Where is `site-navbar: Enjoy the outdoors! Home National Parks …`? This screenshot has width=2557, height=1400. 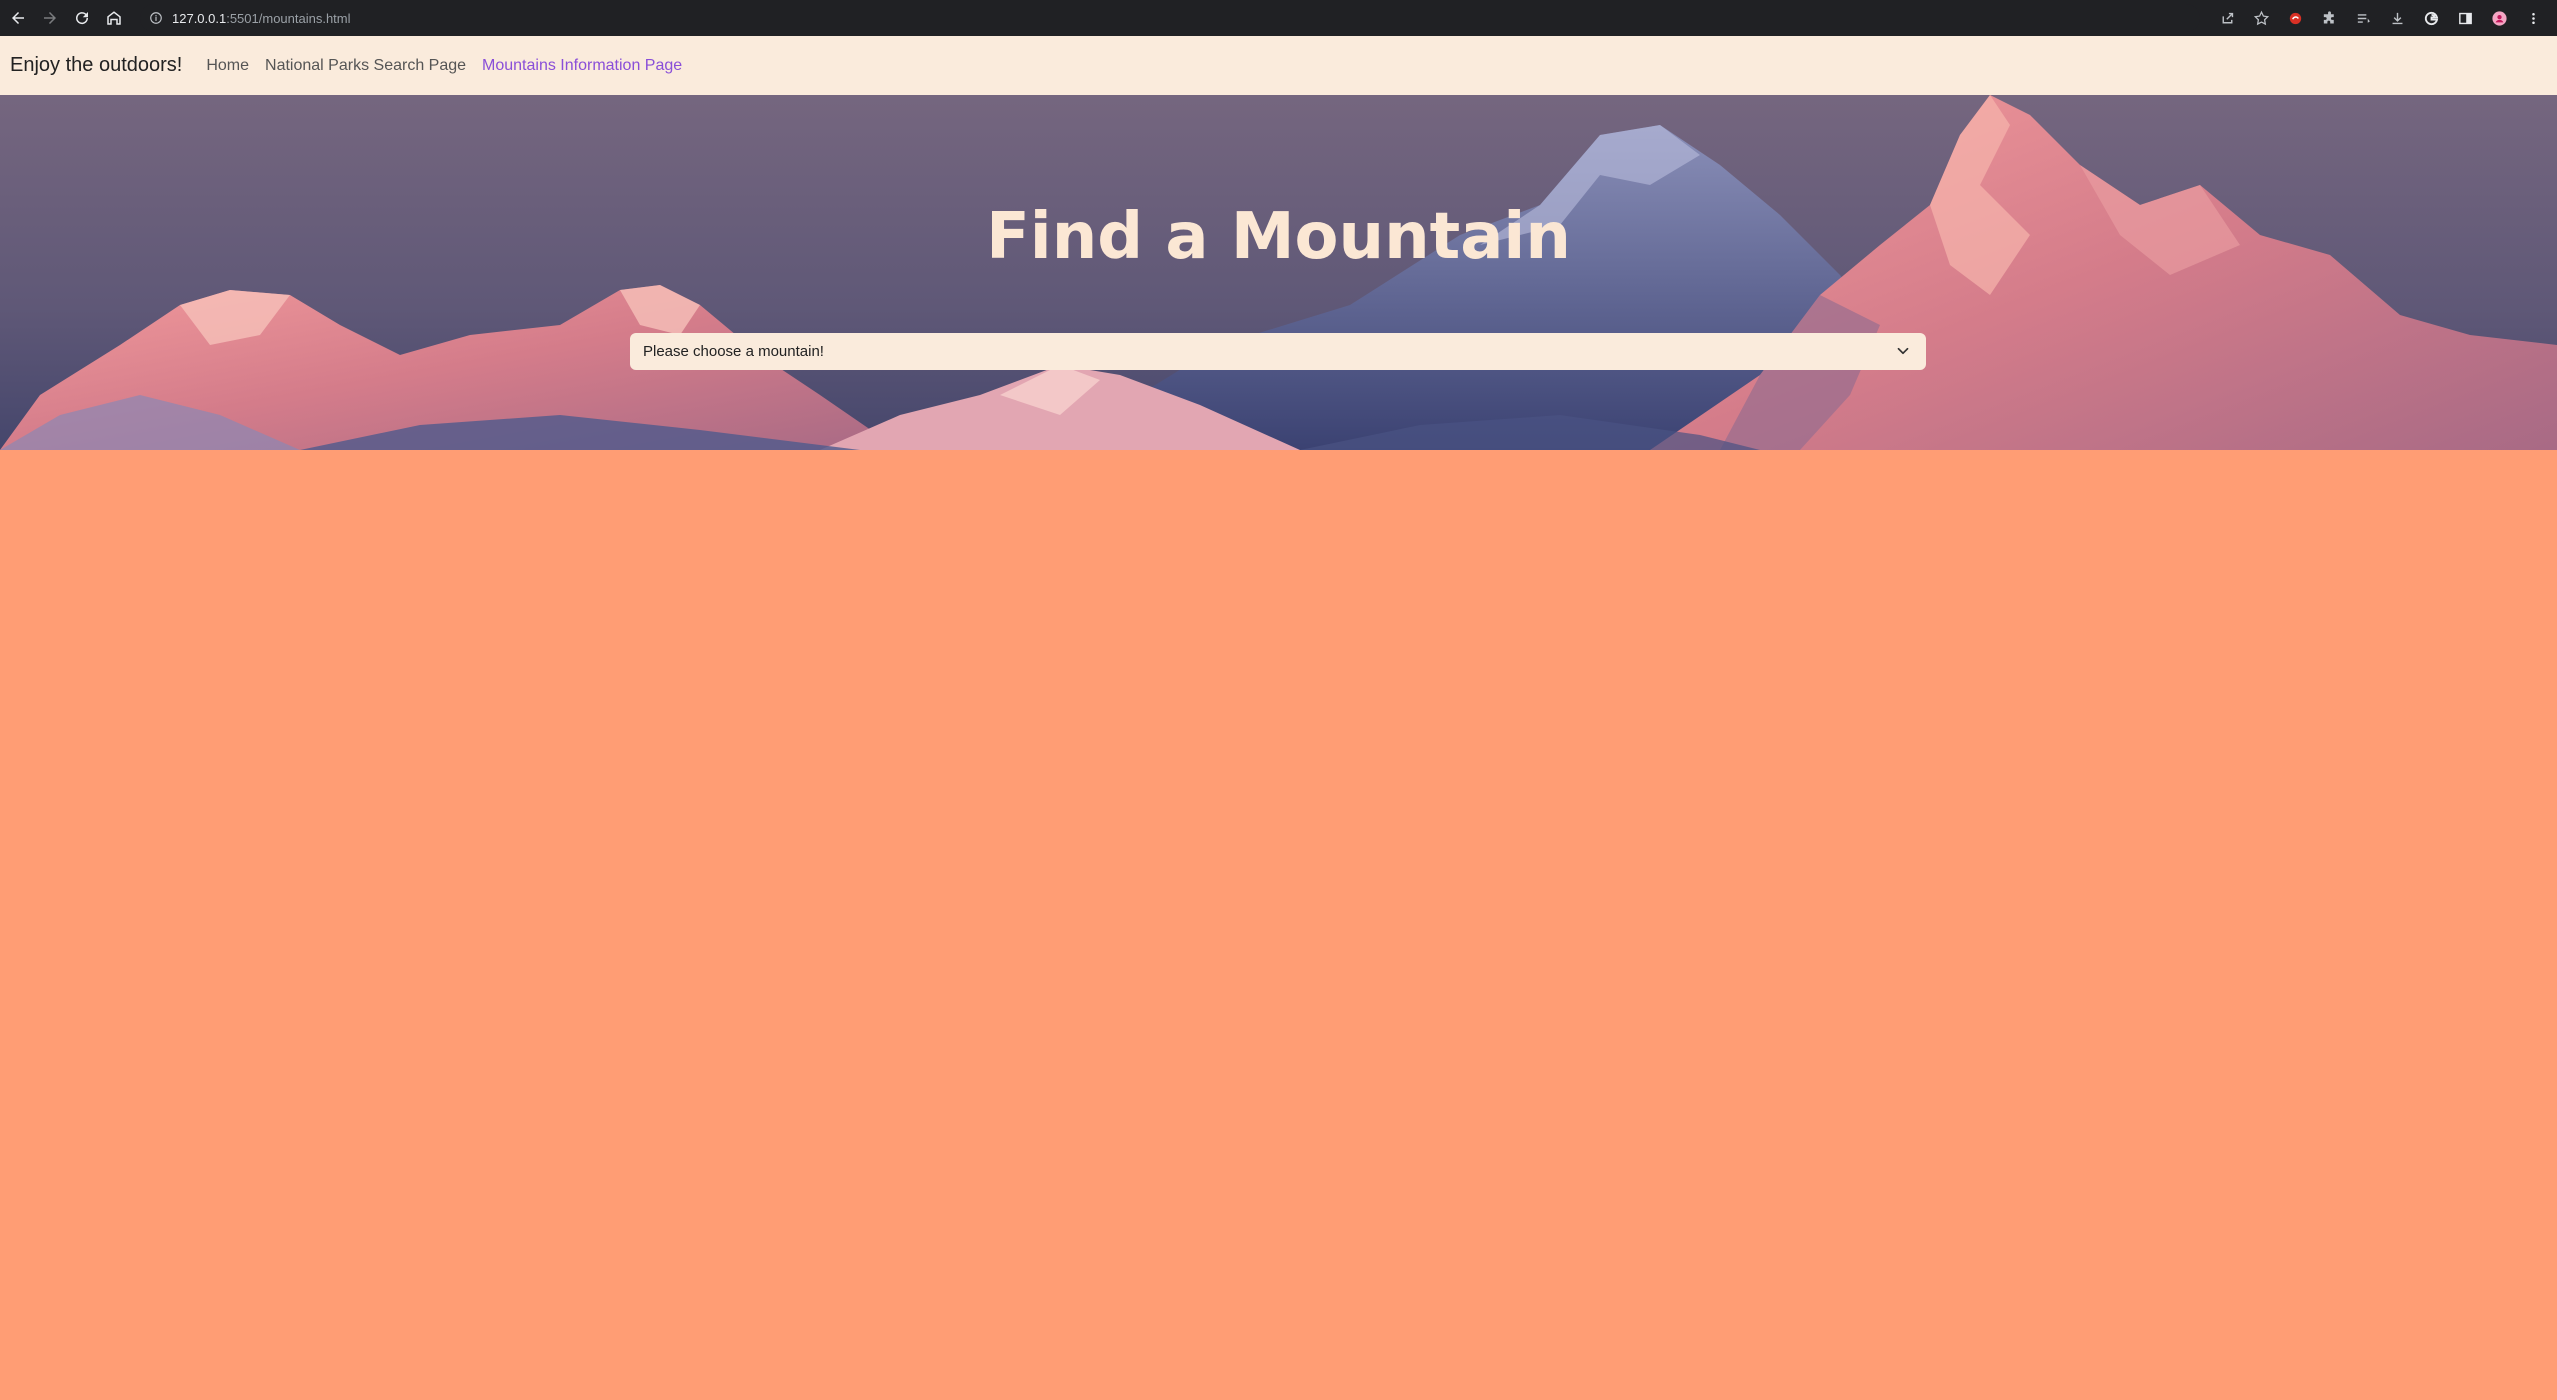
site-navbar: Enjoy the outdoors! Home National Parks … is located at coordinates (1278, 65).